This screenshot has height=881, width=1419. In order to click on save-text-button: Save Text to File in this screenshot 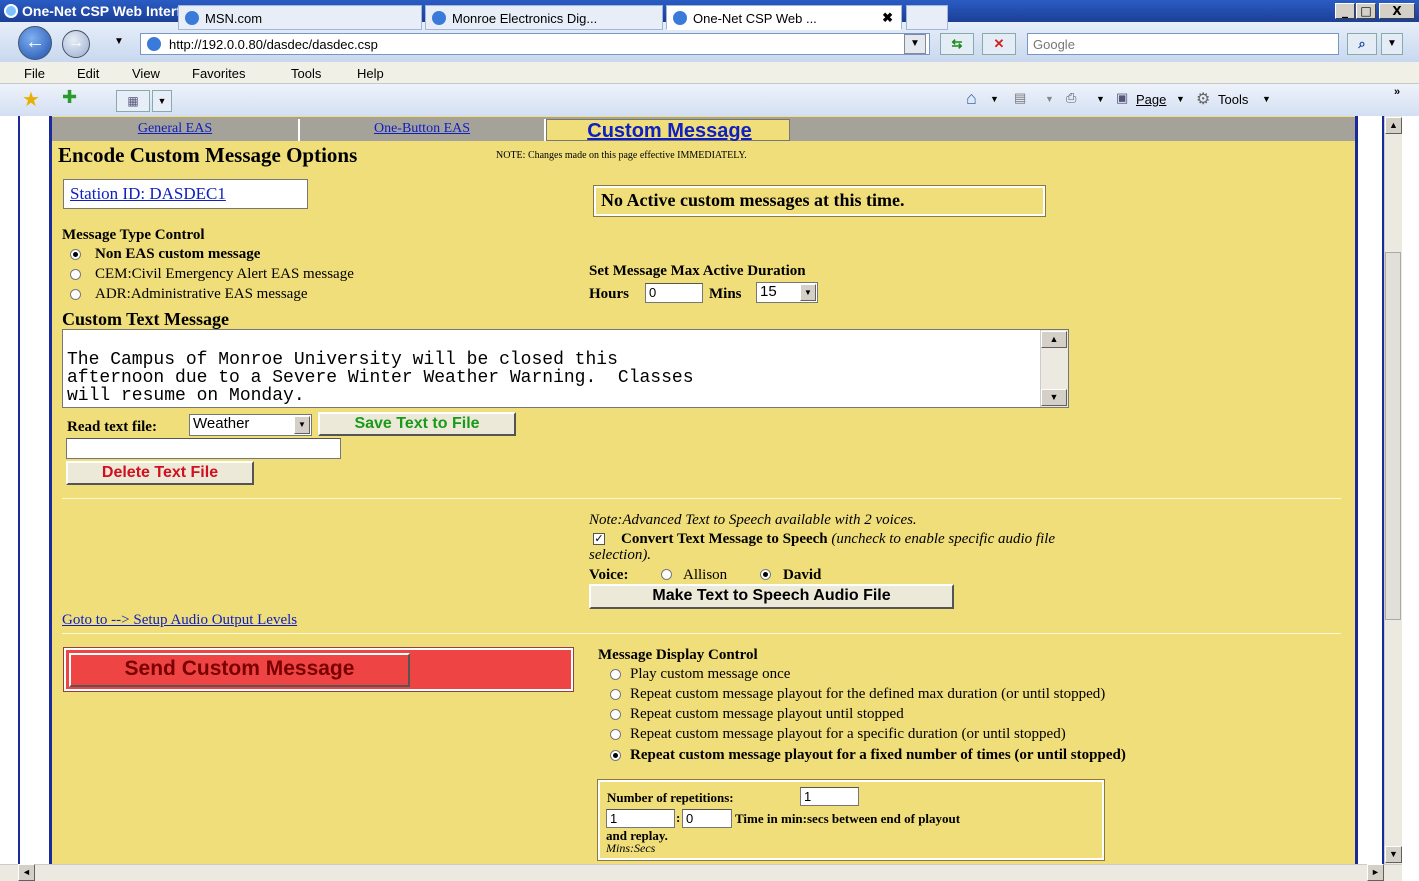, I will do `click(417, 424)`.